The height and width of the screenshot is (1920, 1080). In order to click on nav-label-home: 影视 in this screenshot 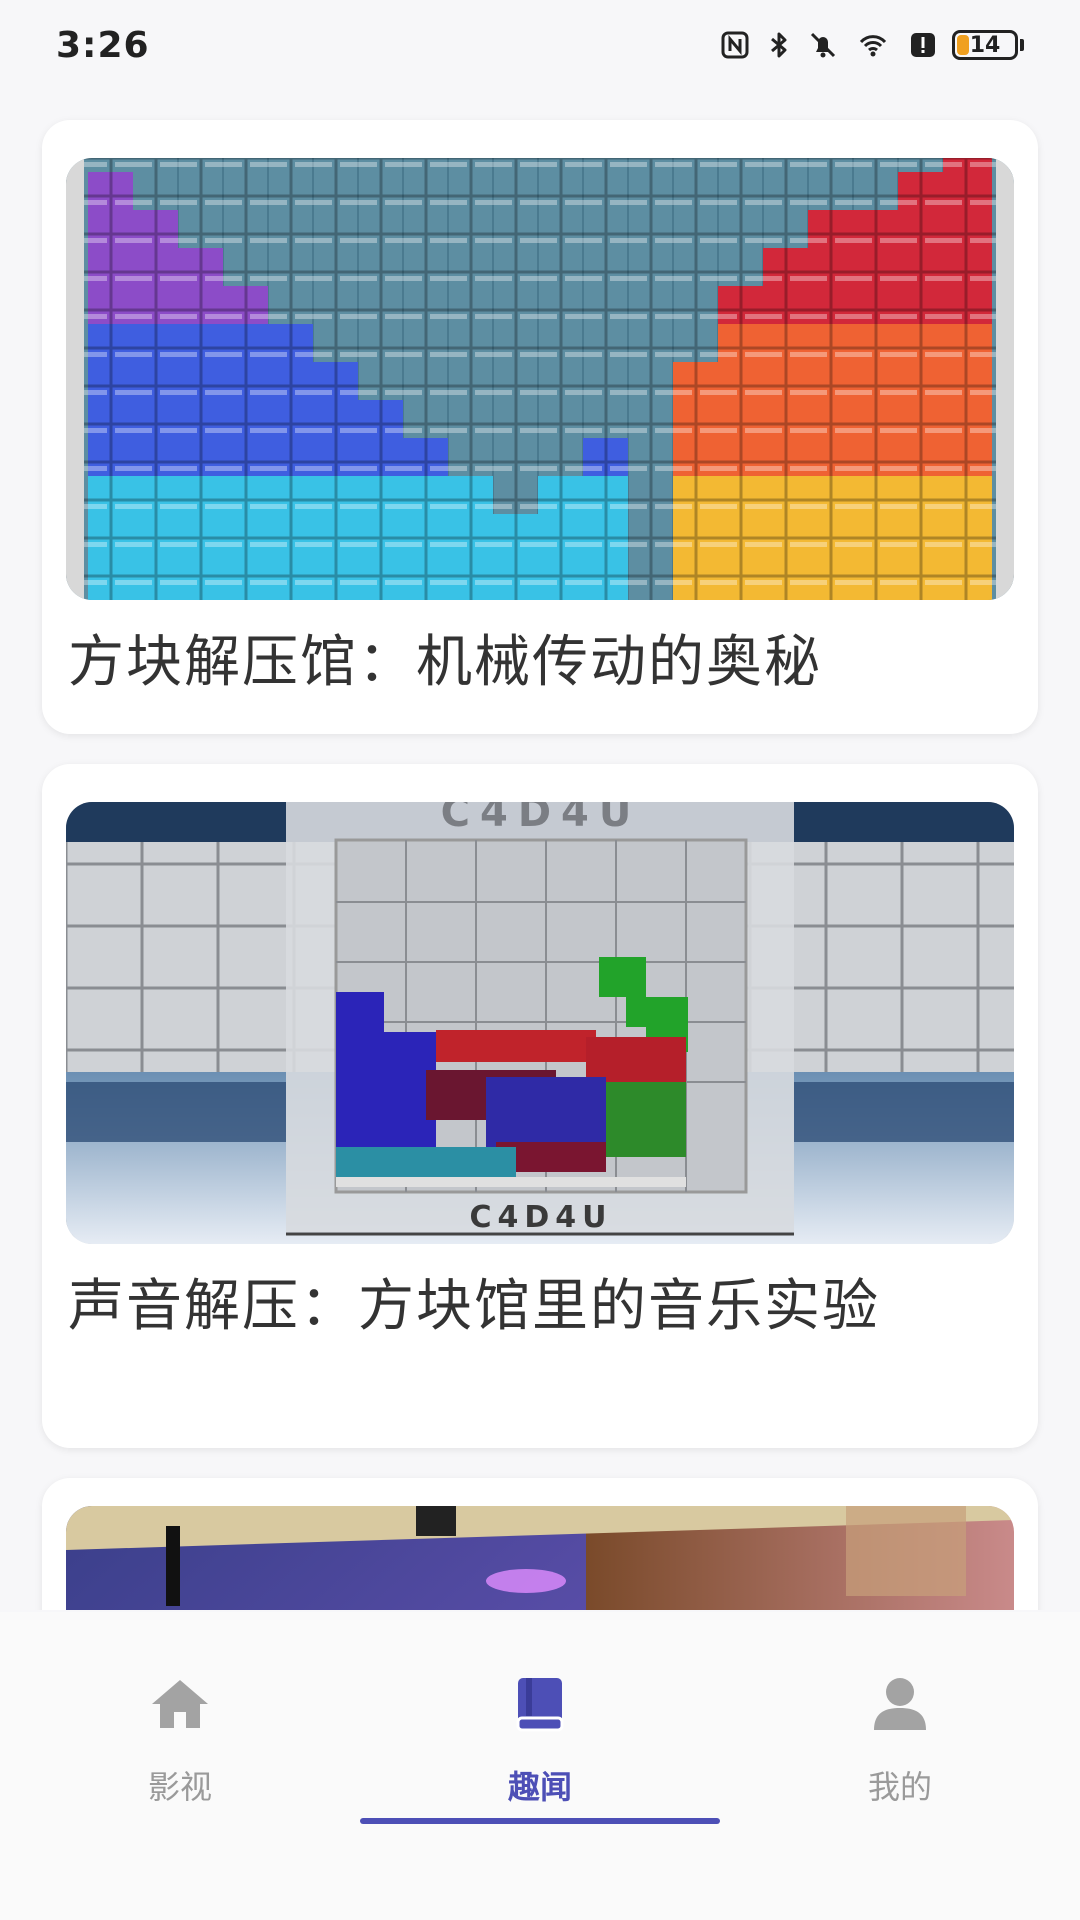, I will do `click(179, 1787)`.